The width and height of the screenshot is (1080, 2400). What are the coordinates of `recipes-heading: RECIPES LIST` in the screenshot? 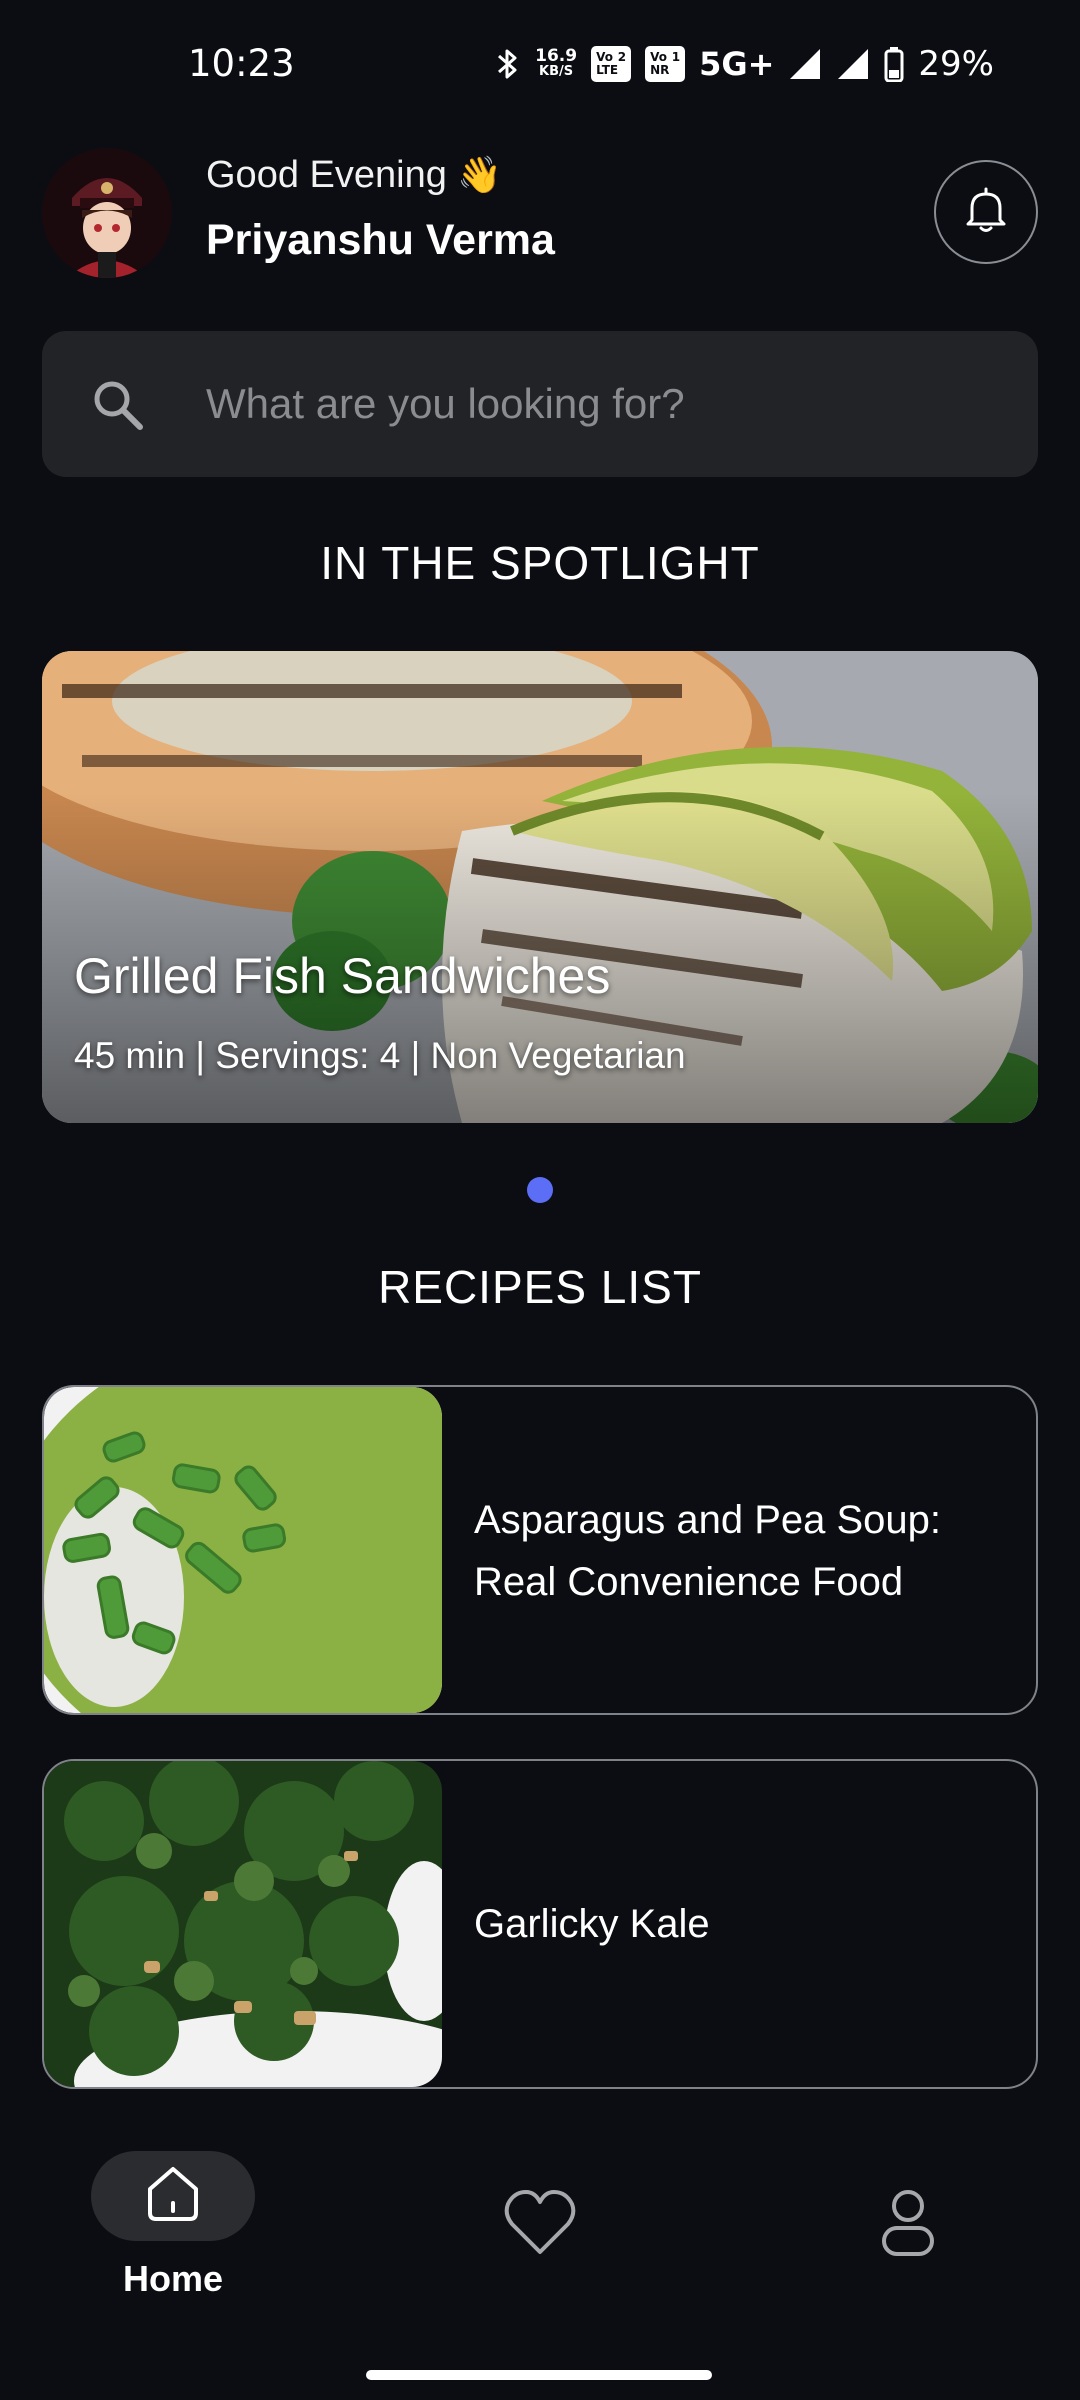 It's located at (540, 1287).